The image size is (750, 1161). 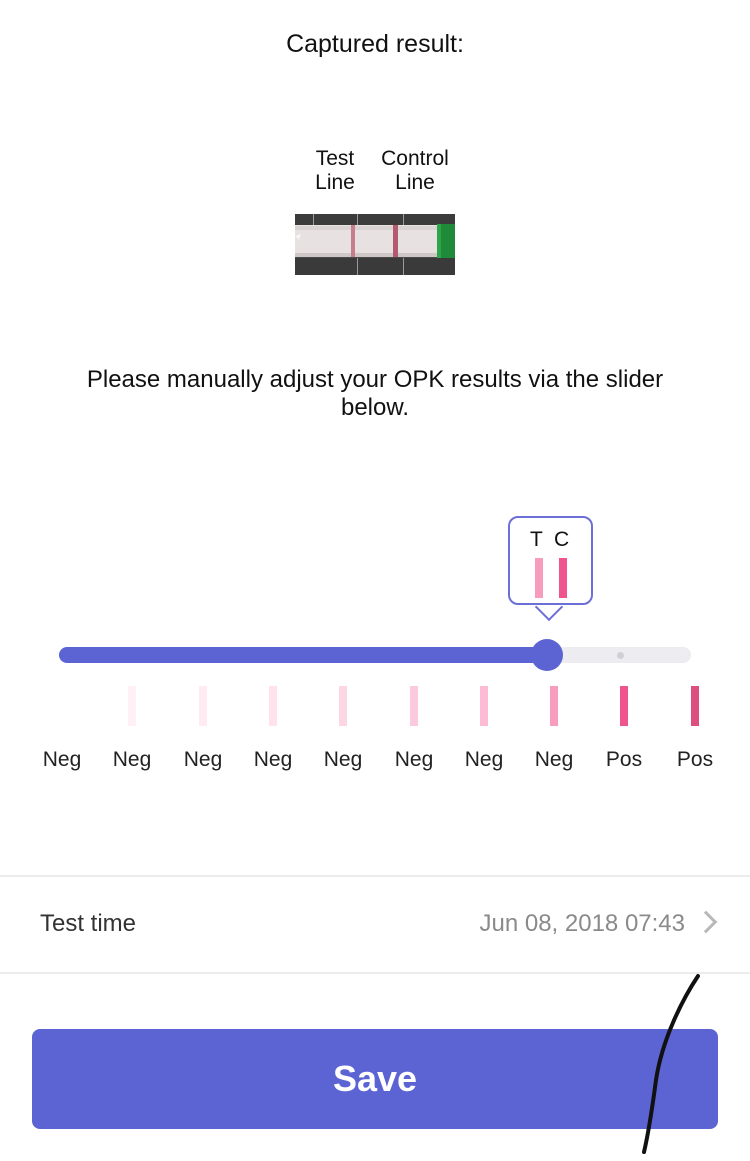 I want to click on scale-label-8: Neg, so click(x=554, y=759).